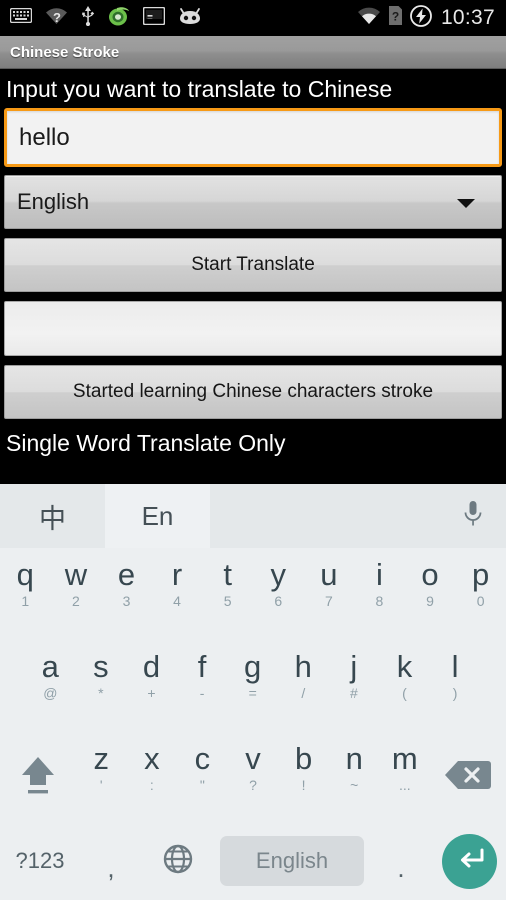 This screenshot has width=506, height=900. What do you see at coordinates (404, 693) in the screenshot?
I see `key-sublabel: (` at bounding box center [404, 693].